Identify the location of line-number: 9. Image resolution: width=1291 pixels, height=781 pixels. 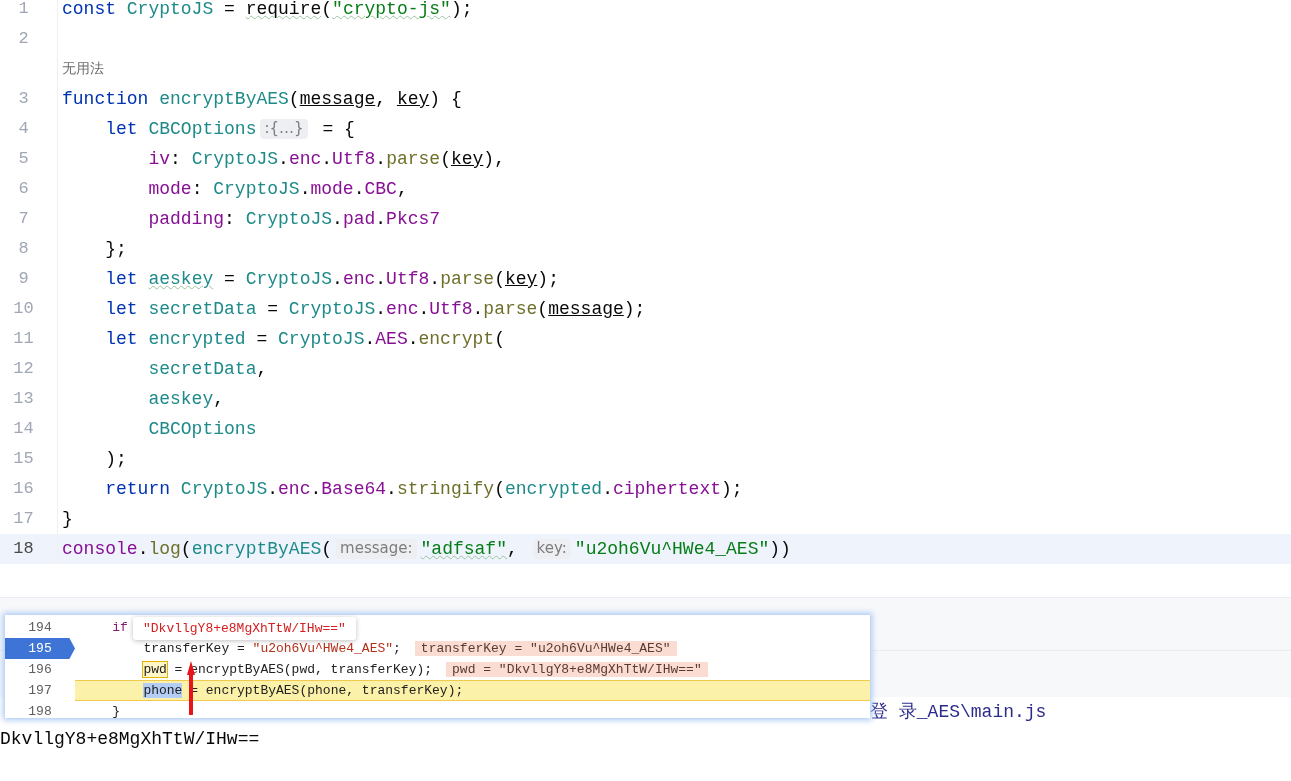
(29, 279).